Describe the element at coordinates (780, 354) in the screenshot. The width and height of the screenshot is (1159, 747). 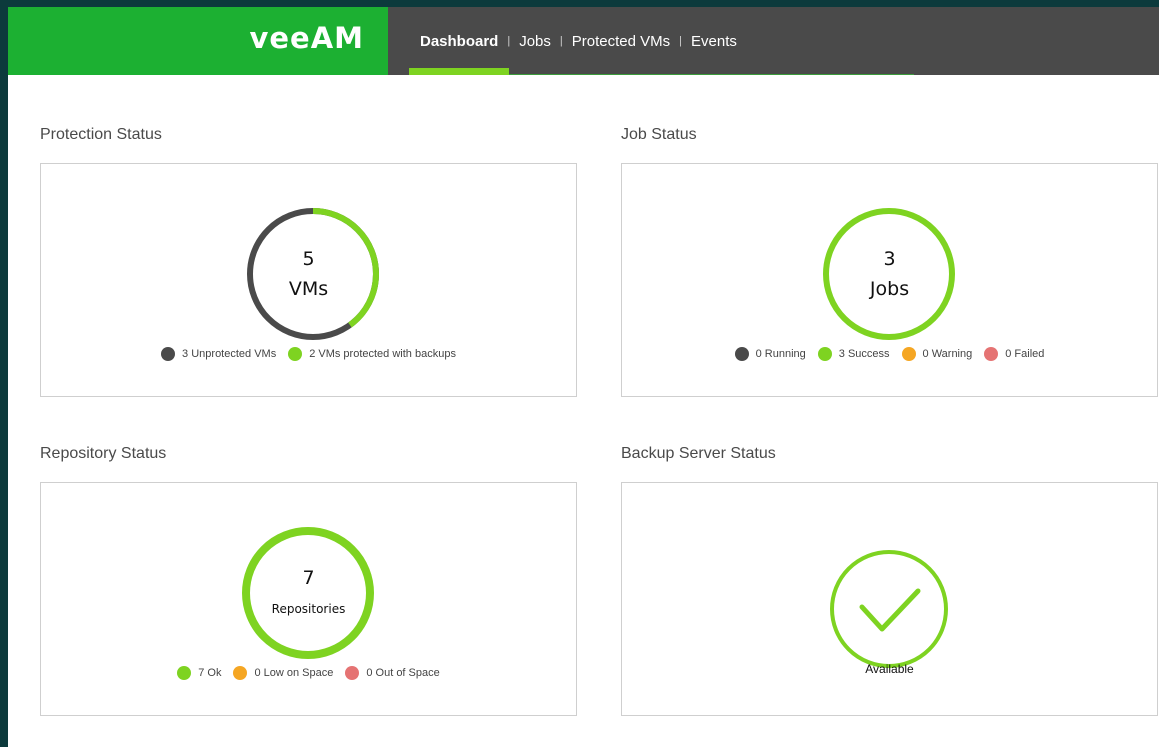
I see `legend-label-running: 0 Running` at that location.